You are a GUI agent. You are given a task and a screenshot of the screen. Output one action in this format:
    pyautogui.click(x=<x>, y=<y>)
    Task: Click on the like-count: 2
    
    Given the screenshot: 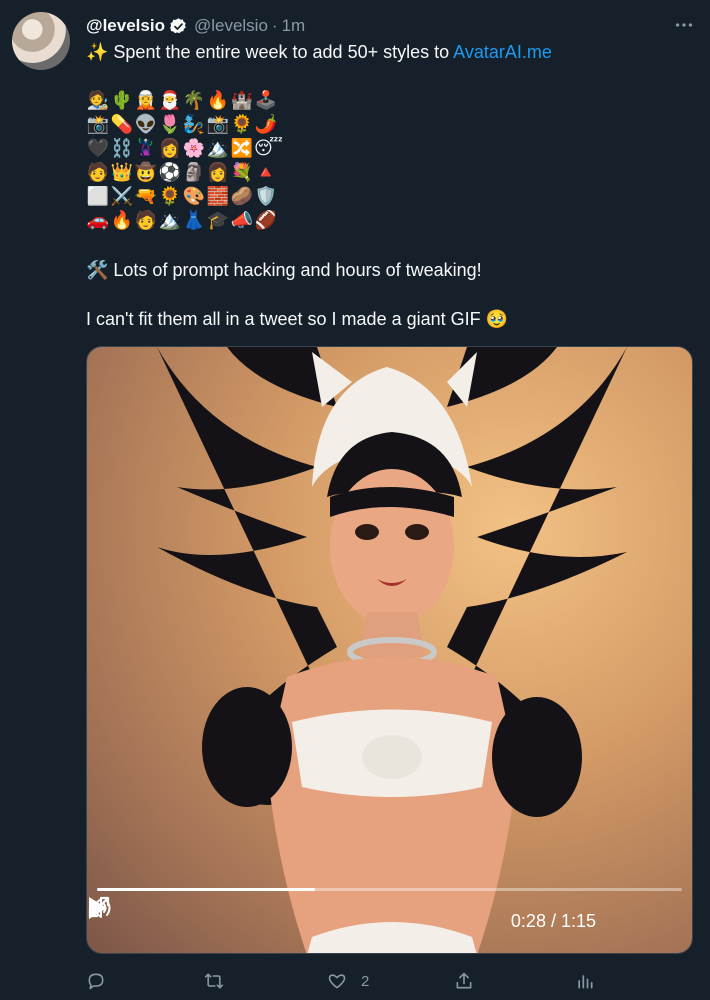 What is the action you would take?
    pyautogui.click(x=365, y=981)
    